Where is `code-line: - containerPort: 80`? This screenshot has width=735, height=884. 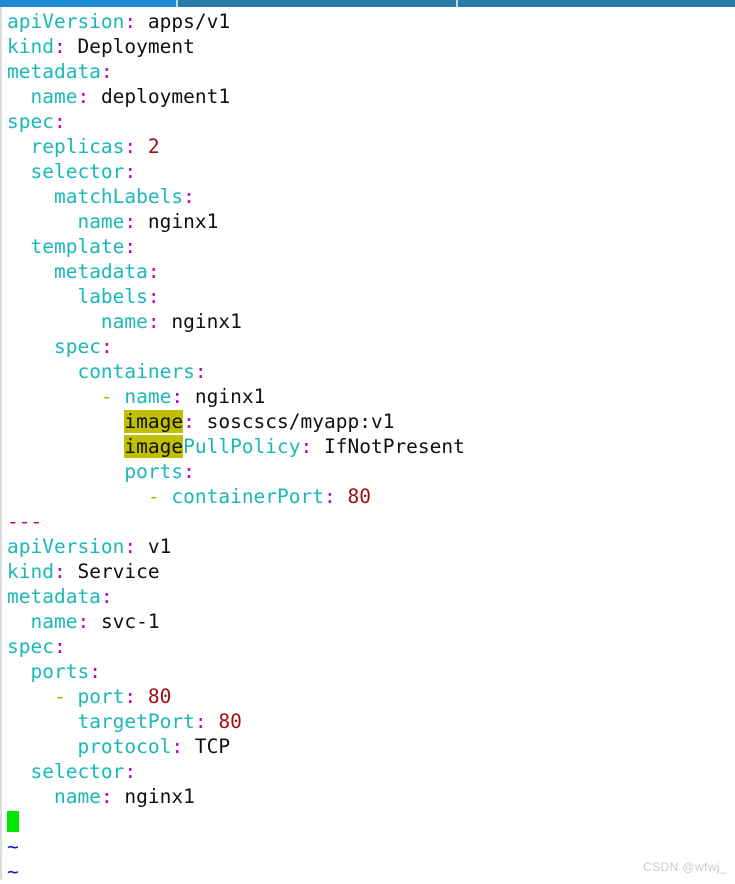 code-line: - containerPort: 80 is located at coordinates (368, 496).